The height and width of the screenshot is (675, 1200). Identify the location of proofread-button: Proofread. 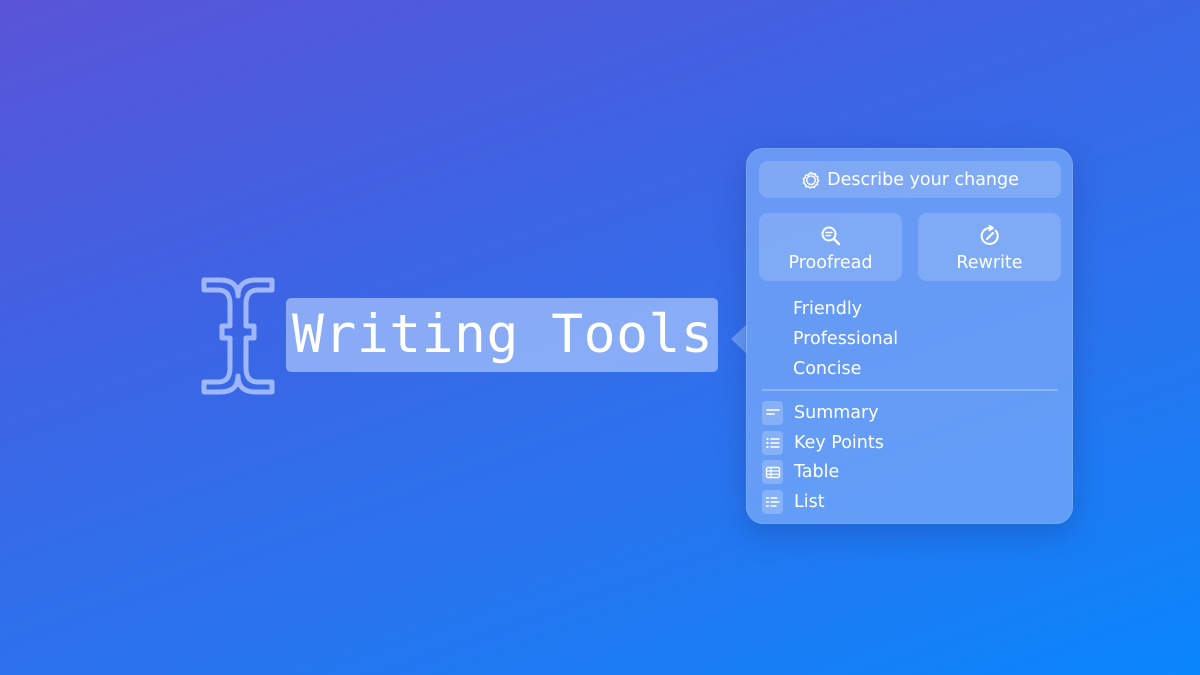
(830, 247).